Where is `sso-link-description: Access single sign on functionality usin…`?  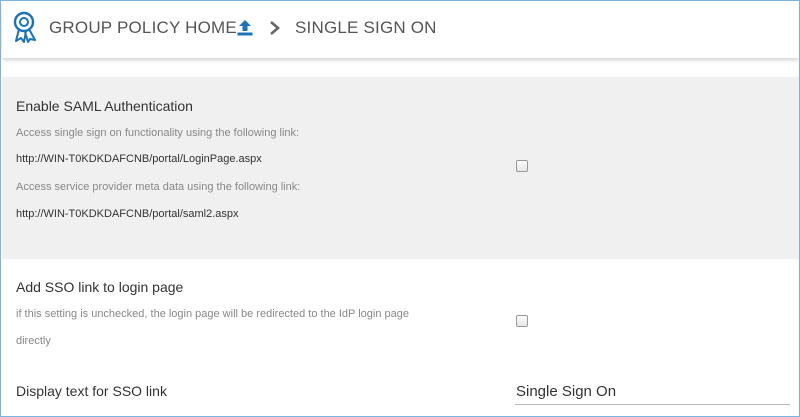 sso-link-description: Access single sign on functionality usin… is located at coordinates (158, 133).